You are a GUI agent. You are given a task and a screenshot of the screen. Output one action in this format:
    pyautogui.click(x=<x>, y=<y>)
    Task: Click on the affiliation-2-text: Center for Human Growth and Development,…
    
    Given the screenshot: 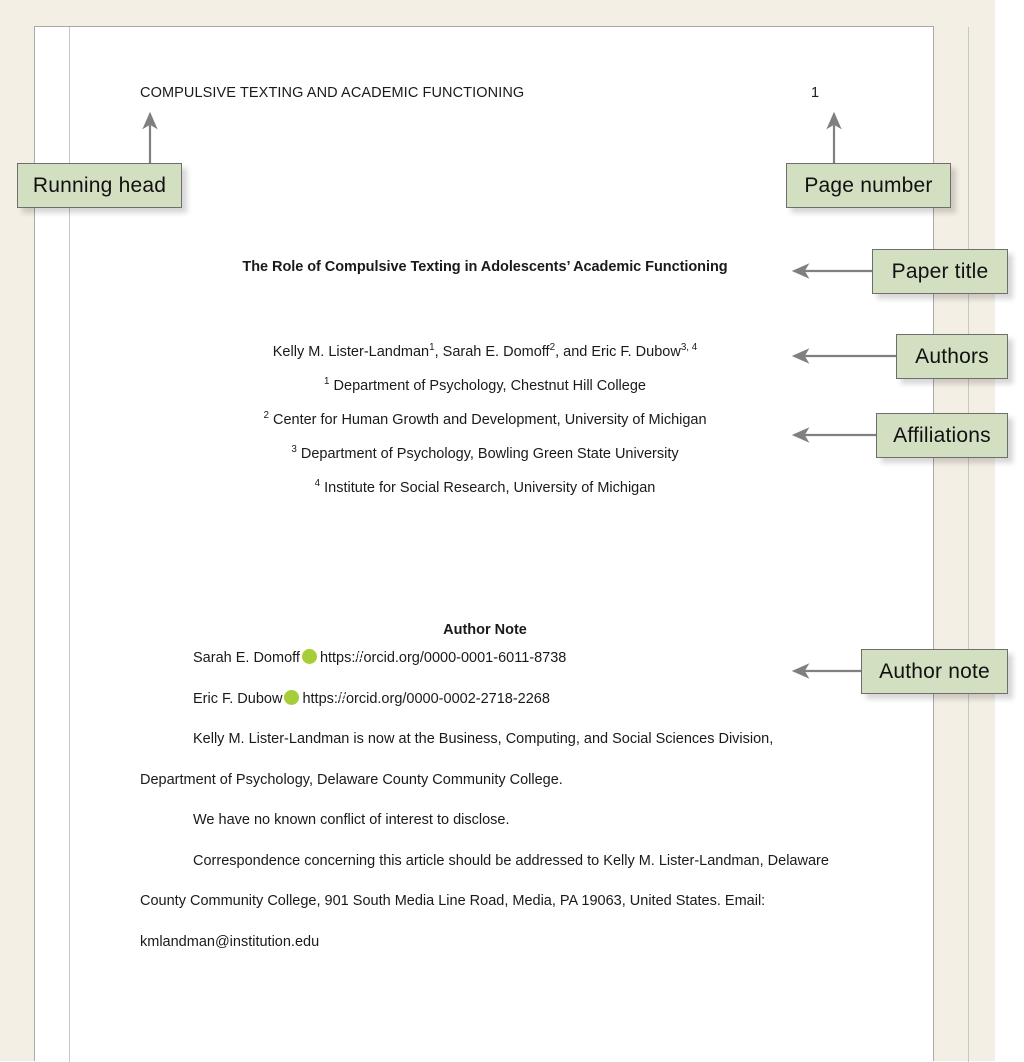 What is the action you would take?
    pyautogui.click(x=487, y=420)
    